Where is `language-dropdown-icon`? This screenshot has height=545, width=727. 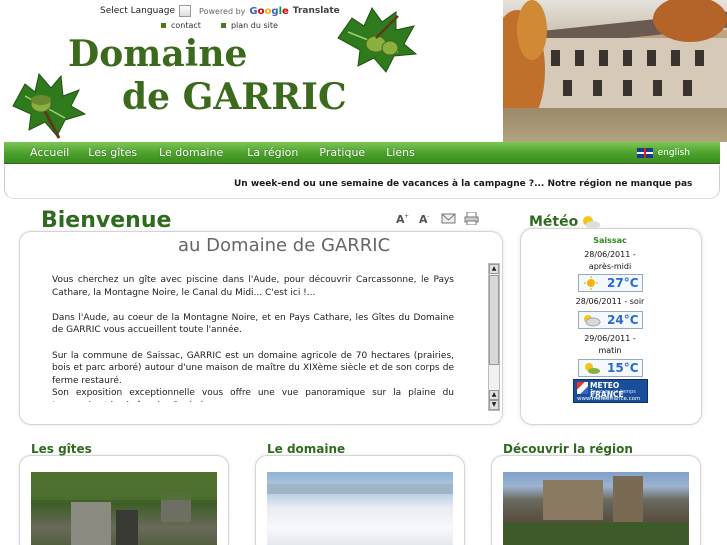 language-dropdown-icon is located at coordinates (185, 11).